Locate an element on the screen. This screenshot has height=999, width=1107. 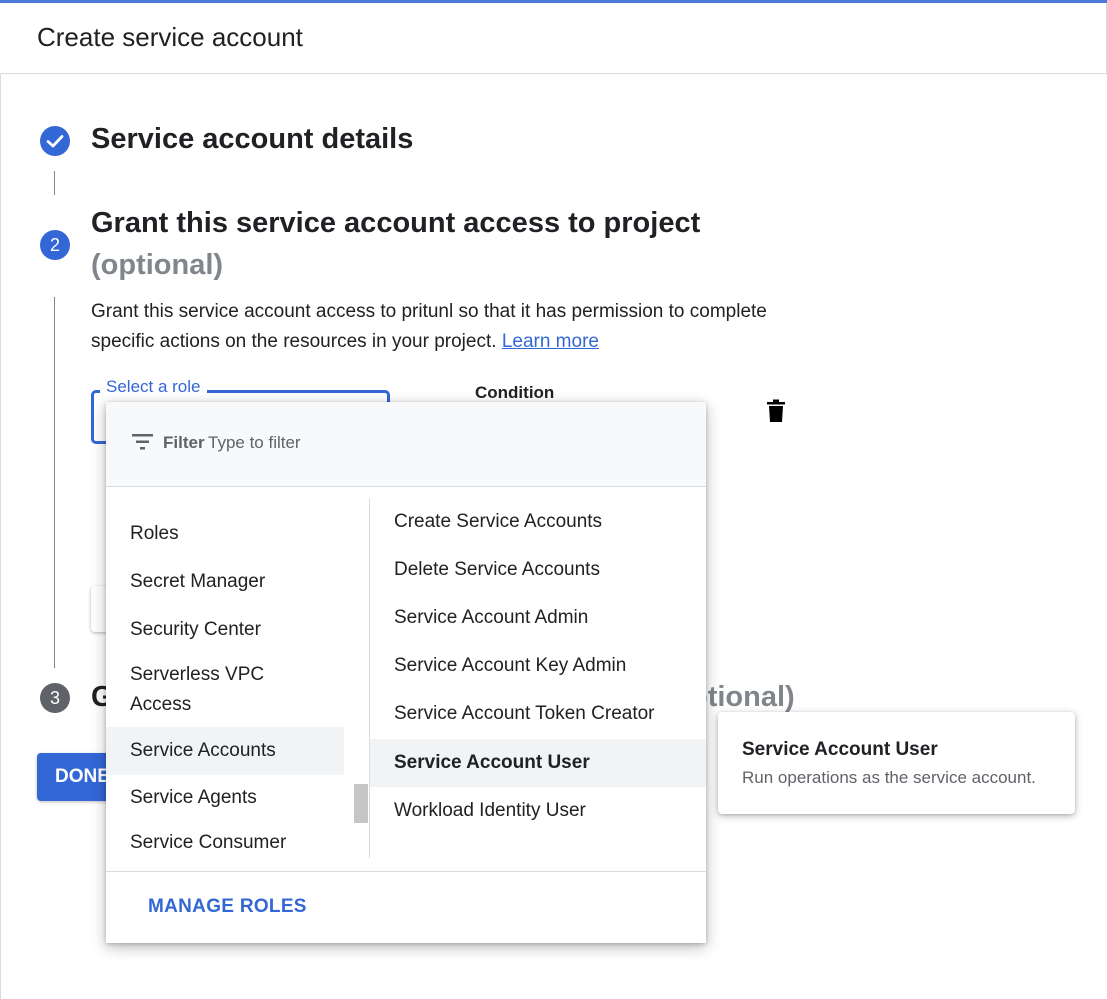
category-item-serverless-vpc-access: Serverless VPC Access is located at coordinates (206, 690).